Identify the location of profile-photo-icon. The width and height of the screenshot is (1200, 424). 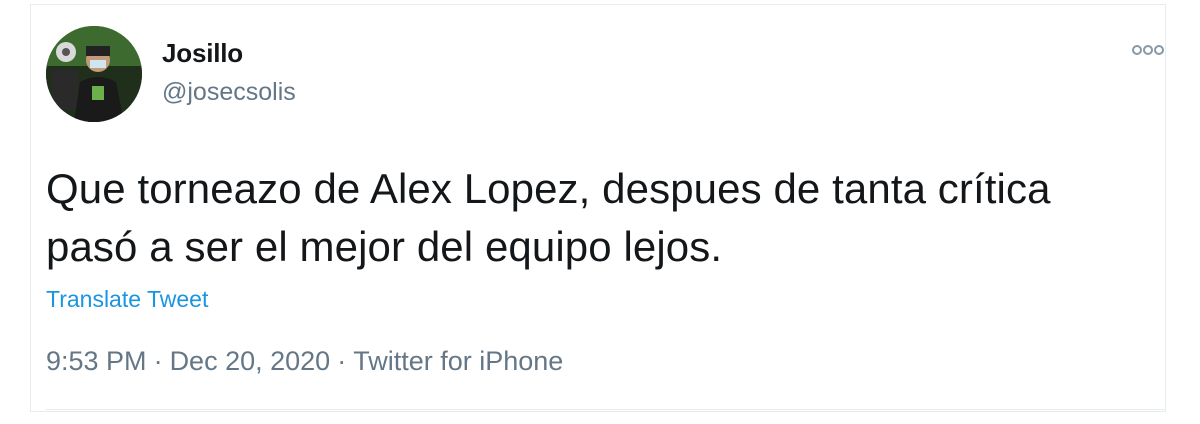
(94, 74).